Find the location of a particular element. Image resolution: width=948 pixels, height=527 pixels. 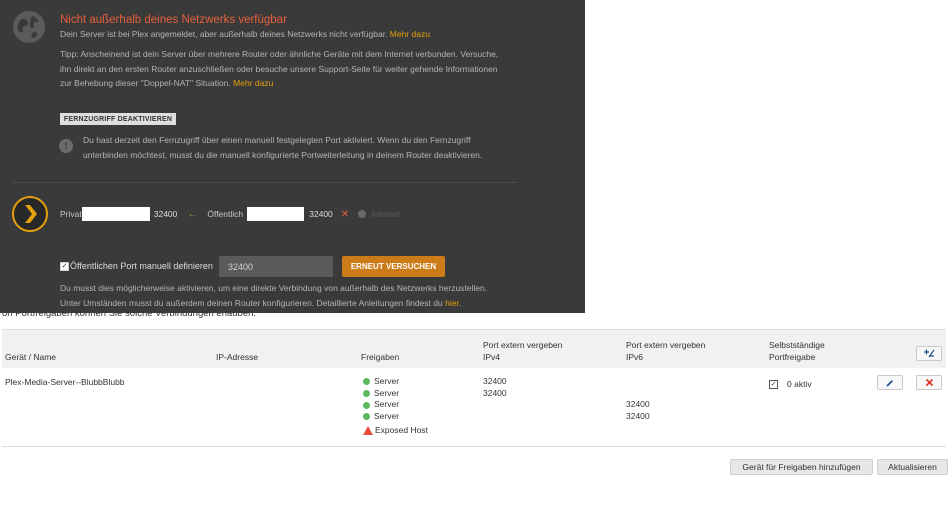

exposed-host-label: Exposed Host is located at coordinates (401, 429).